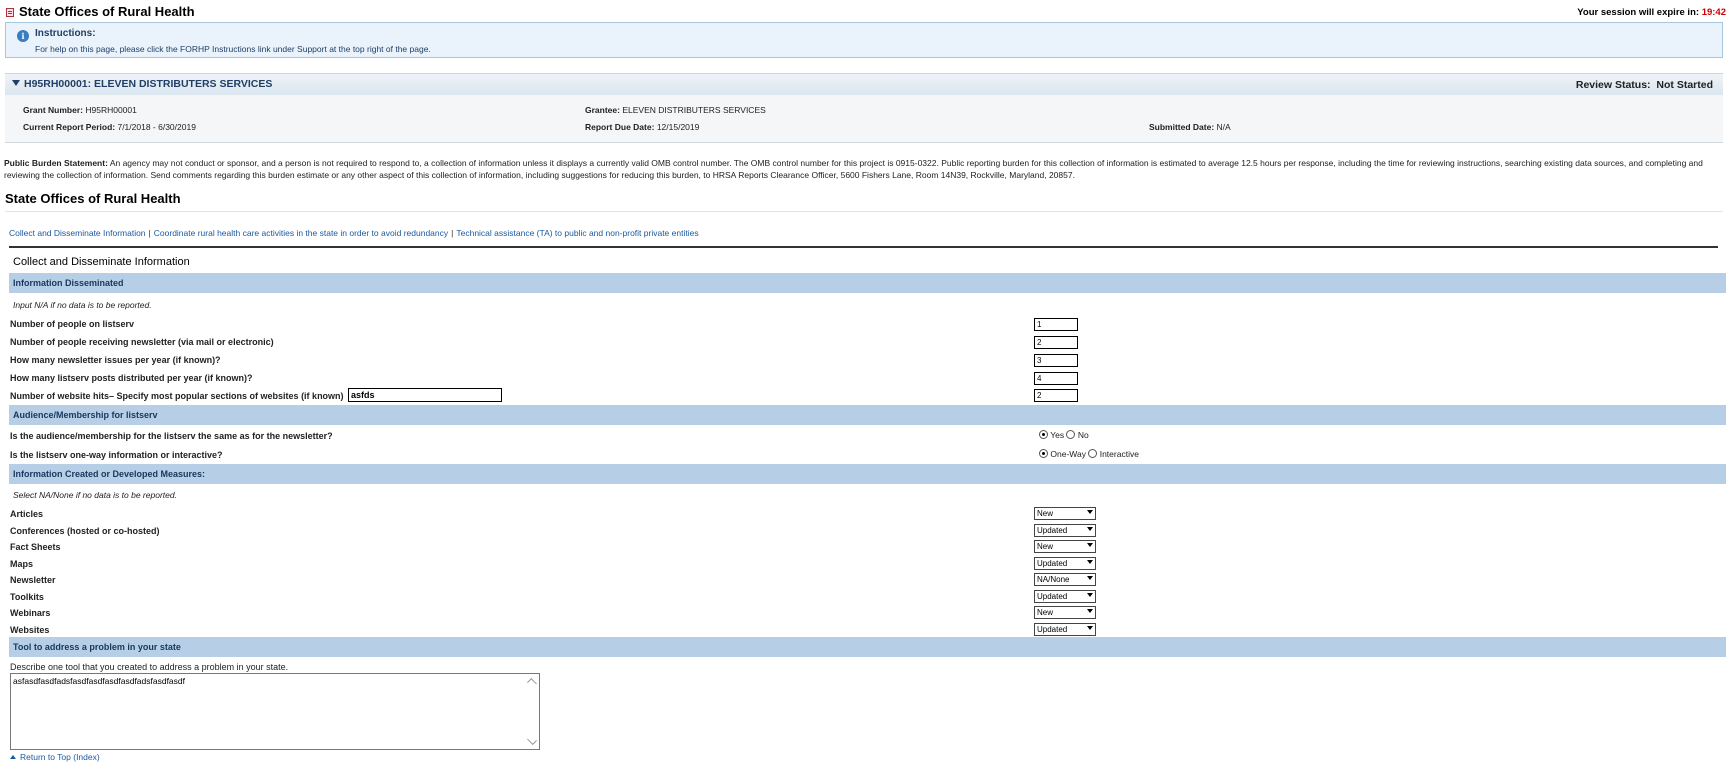 This screenshot has height=767, width=1736. What do you see at coordinates (13, 757) in the screenshot?
I see `arrow-up-icon` at bounding box center [13, 757].